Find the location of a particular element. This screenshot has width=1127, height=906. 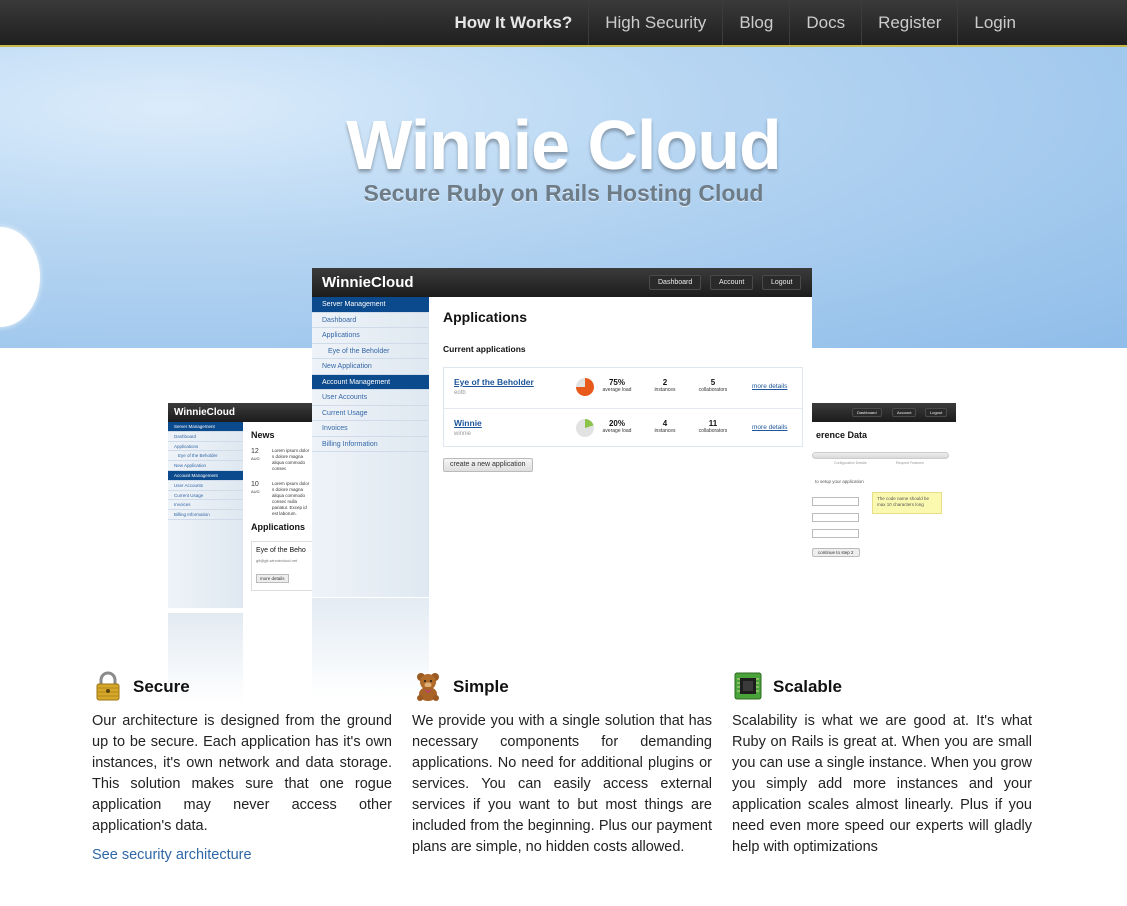

application-name: Eye of the Beho is located at coordinates (281, 550).